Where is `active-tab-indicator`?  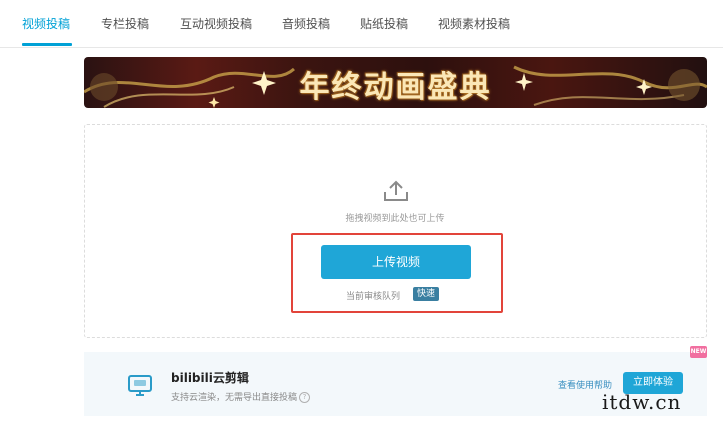
active-tab-indicator is located at coordinates (47, 44).